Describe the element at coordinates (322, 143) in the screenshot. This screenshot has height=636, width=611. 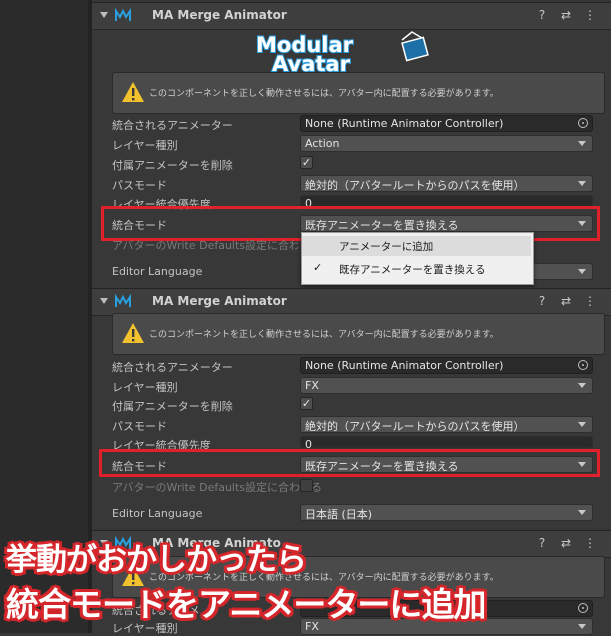
I see `layer-type-value: Action` at that location.